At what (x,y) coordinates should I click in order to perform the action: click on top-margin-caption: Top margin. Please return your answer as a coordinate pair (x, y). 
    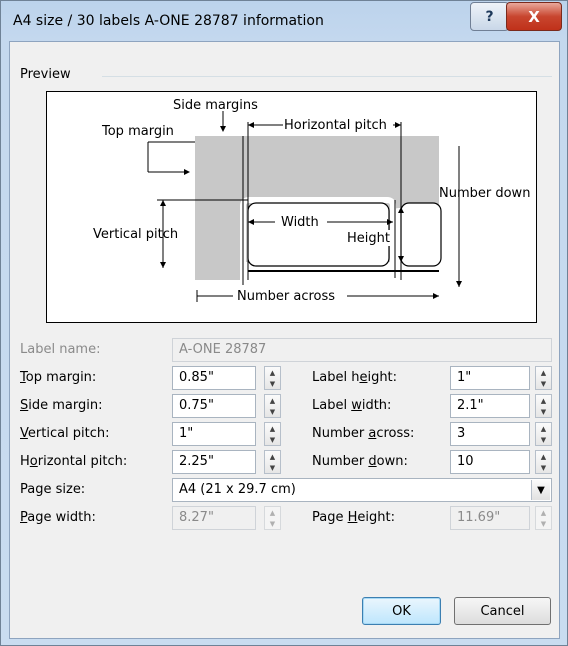
    Looking at the image, I should click on (137, 131).